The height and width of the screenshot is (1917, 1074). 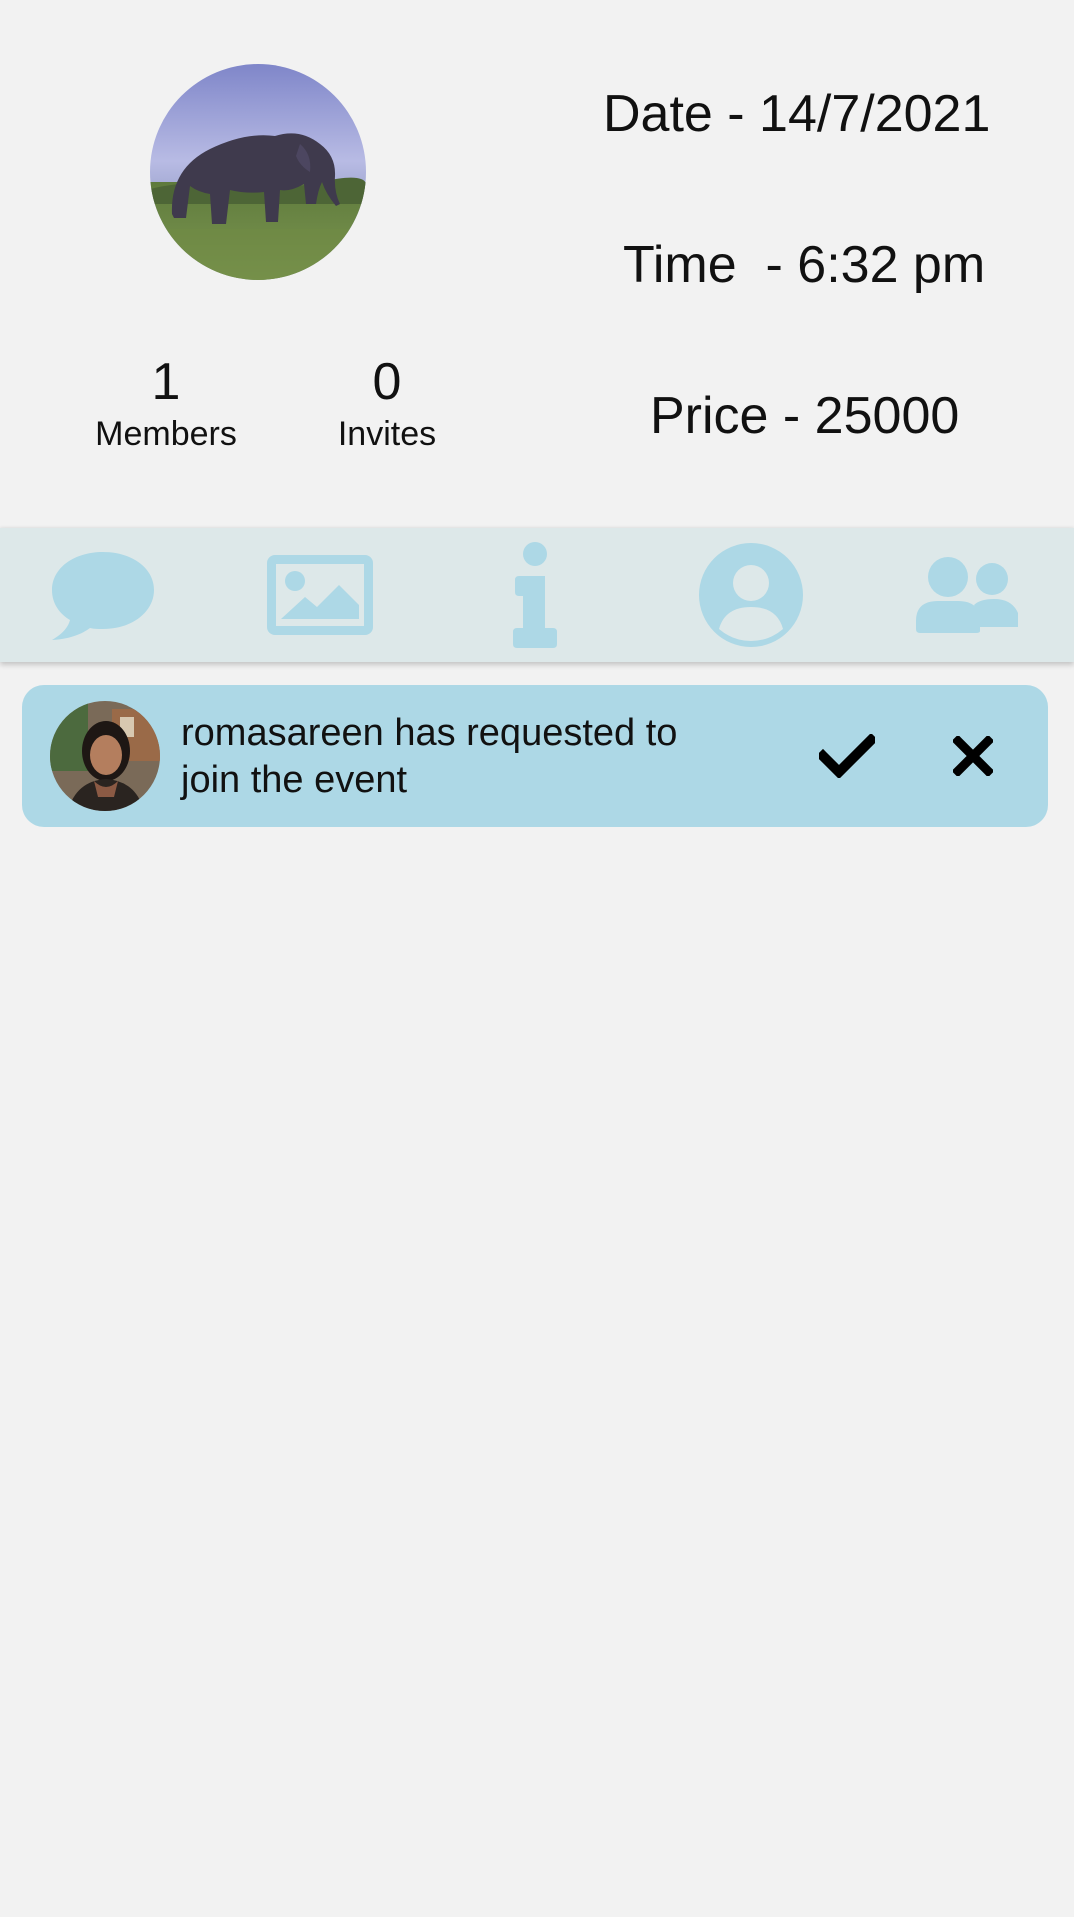 I want to click on user-circle-icon, so click(x=751, y=595).